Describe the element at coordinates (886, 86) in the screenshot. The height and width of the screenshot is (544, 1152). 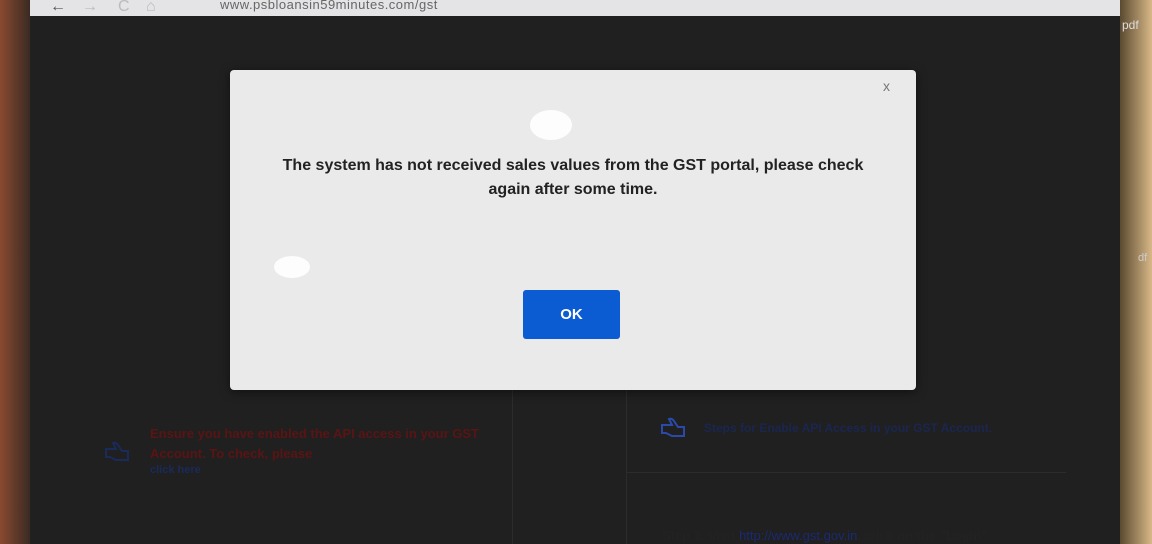
I see `close-icon: x` at that location.